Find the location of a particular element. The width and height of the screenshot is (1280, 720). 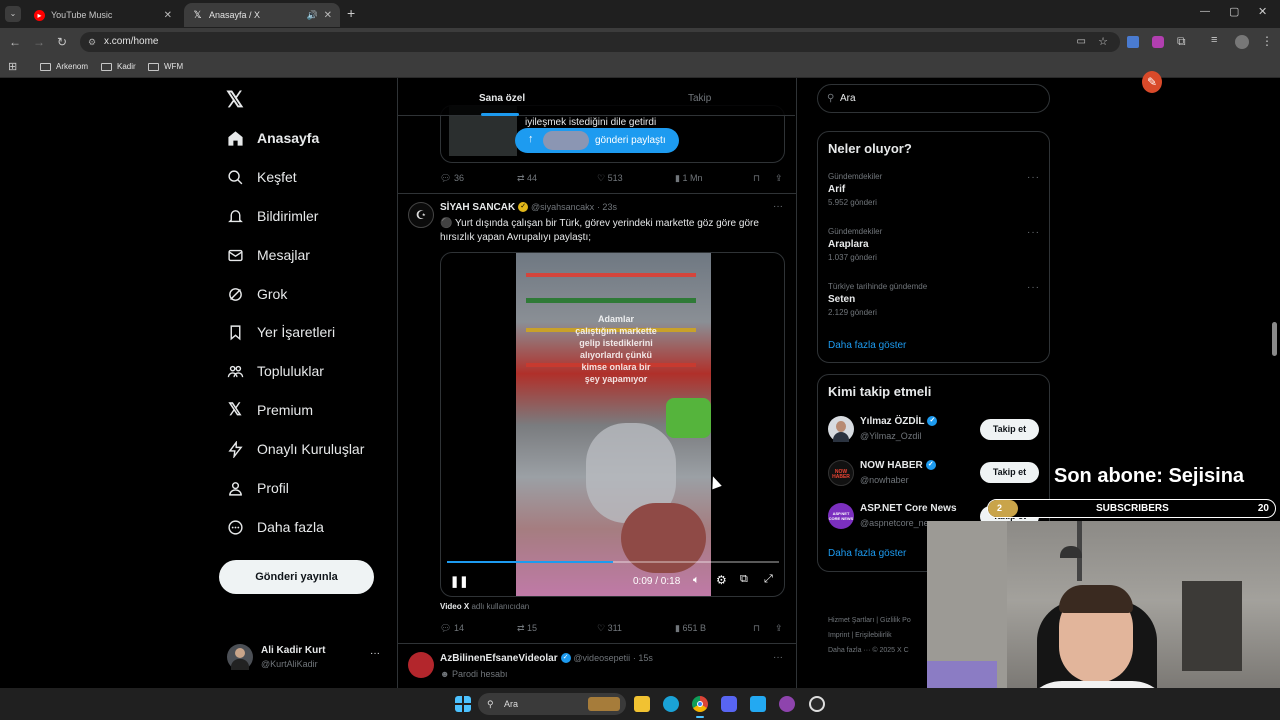

bookmark-folder: Arkenom is located at coordinates (64, 66).